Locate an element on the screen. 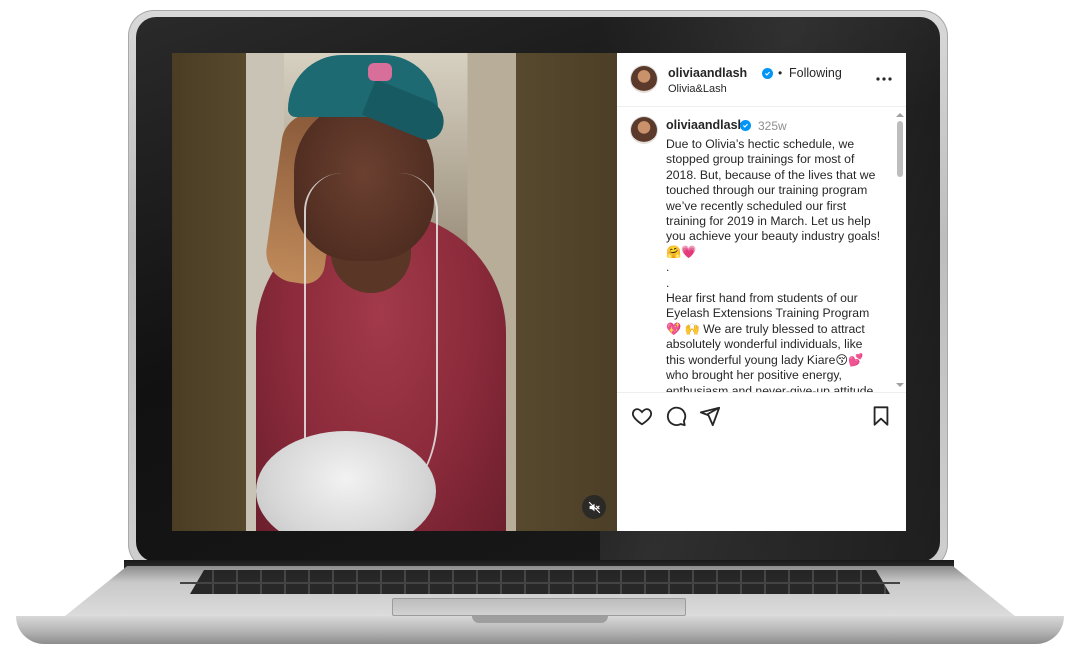 Image resolution: width=1080 pixels, height=662 pixels. cap-logo is located at coordinates (380, 72).